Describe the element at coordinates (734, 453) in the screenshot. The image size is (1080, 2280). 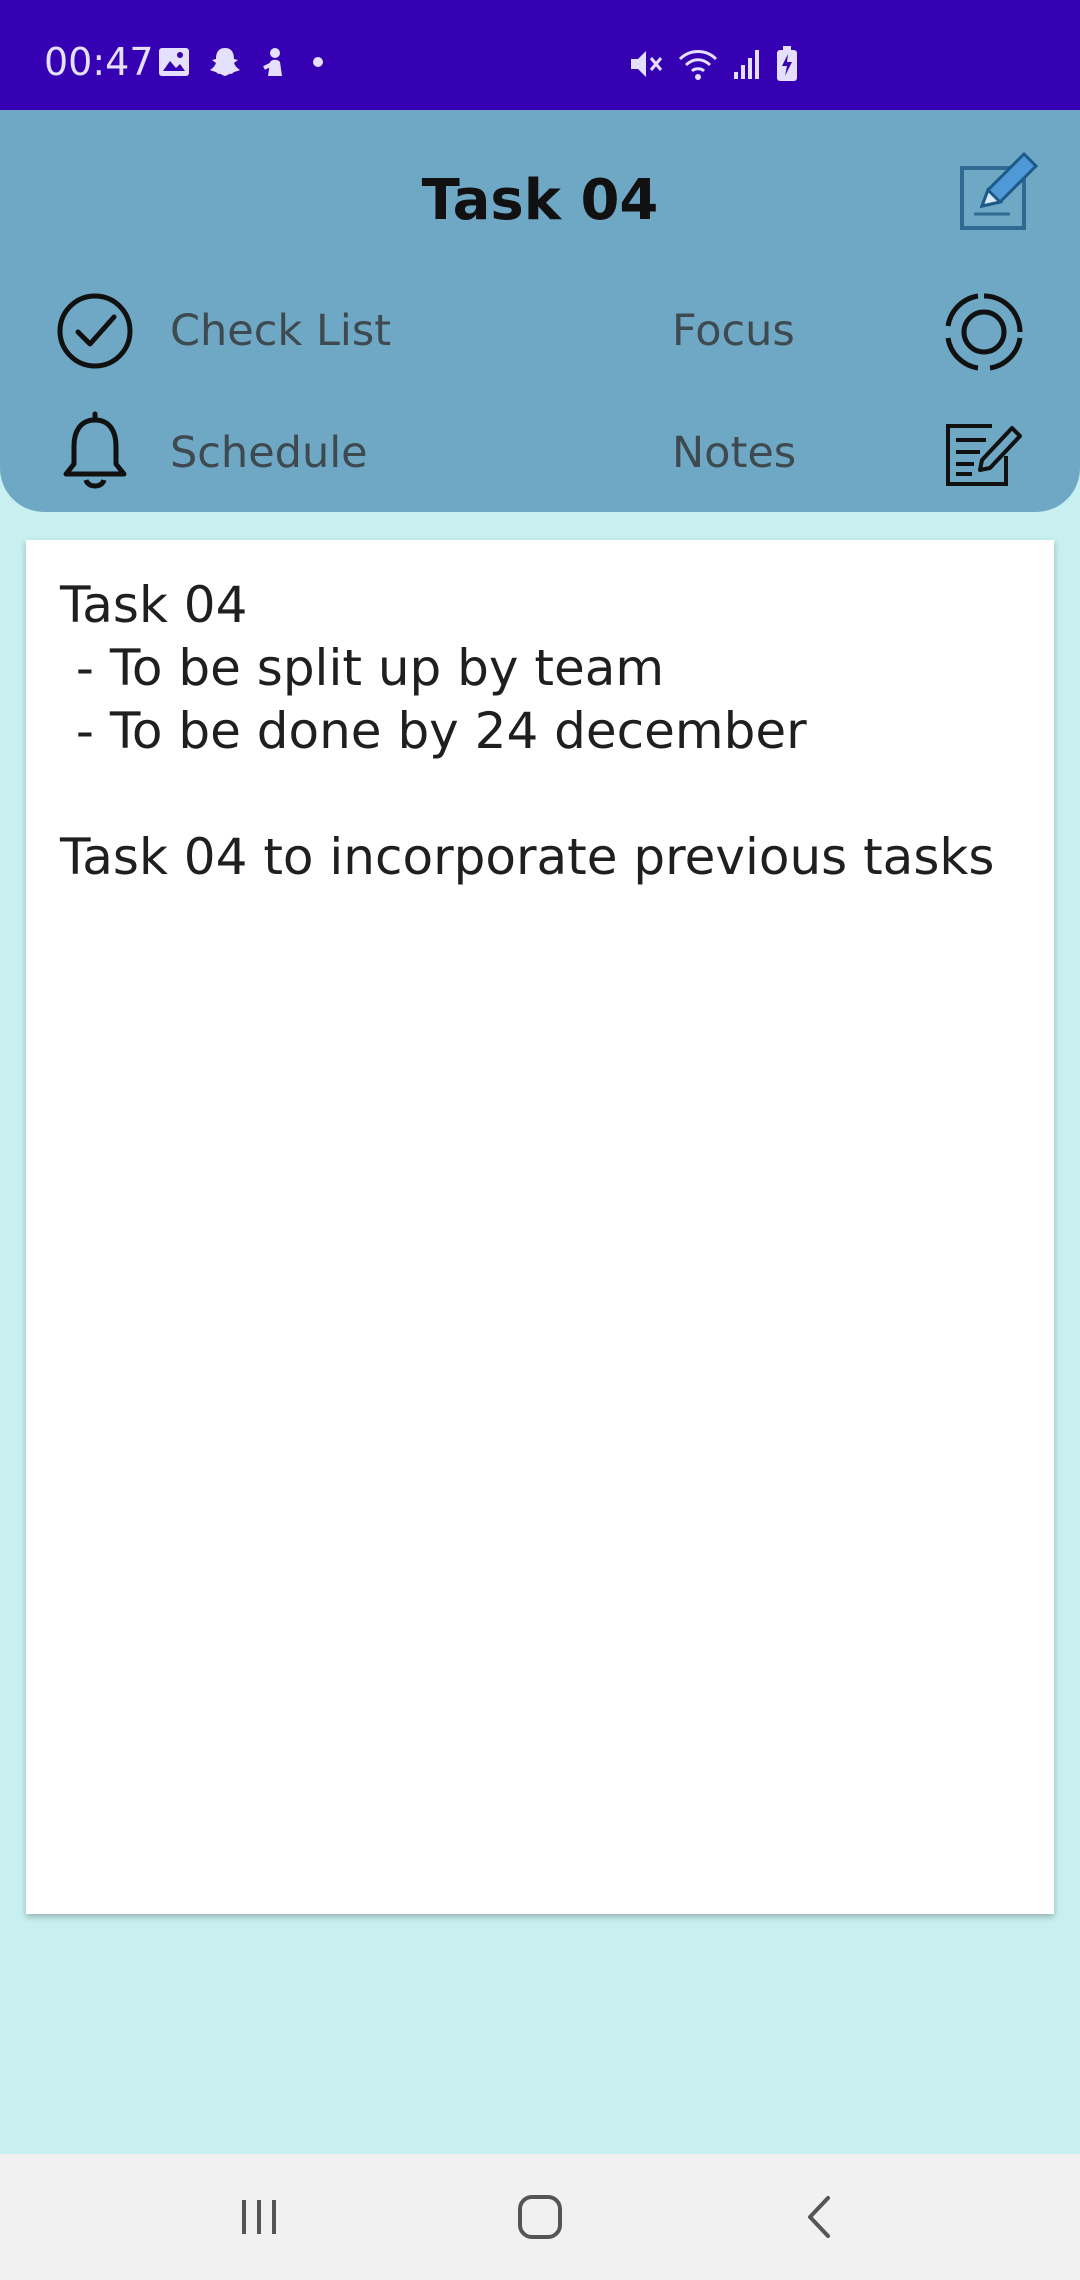
I see `notes-label: Notes` at that location.